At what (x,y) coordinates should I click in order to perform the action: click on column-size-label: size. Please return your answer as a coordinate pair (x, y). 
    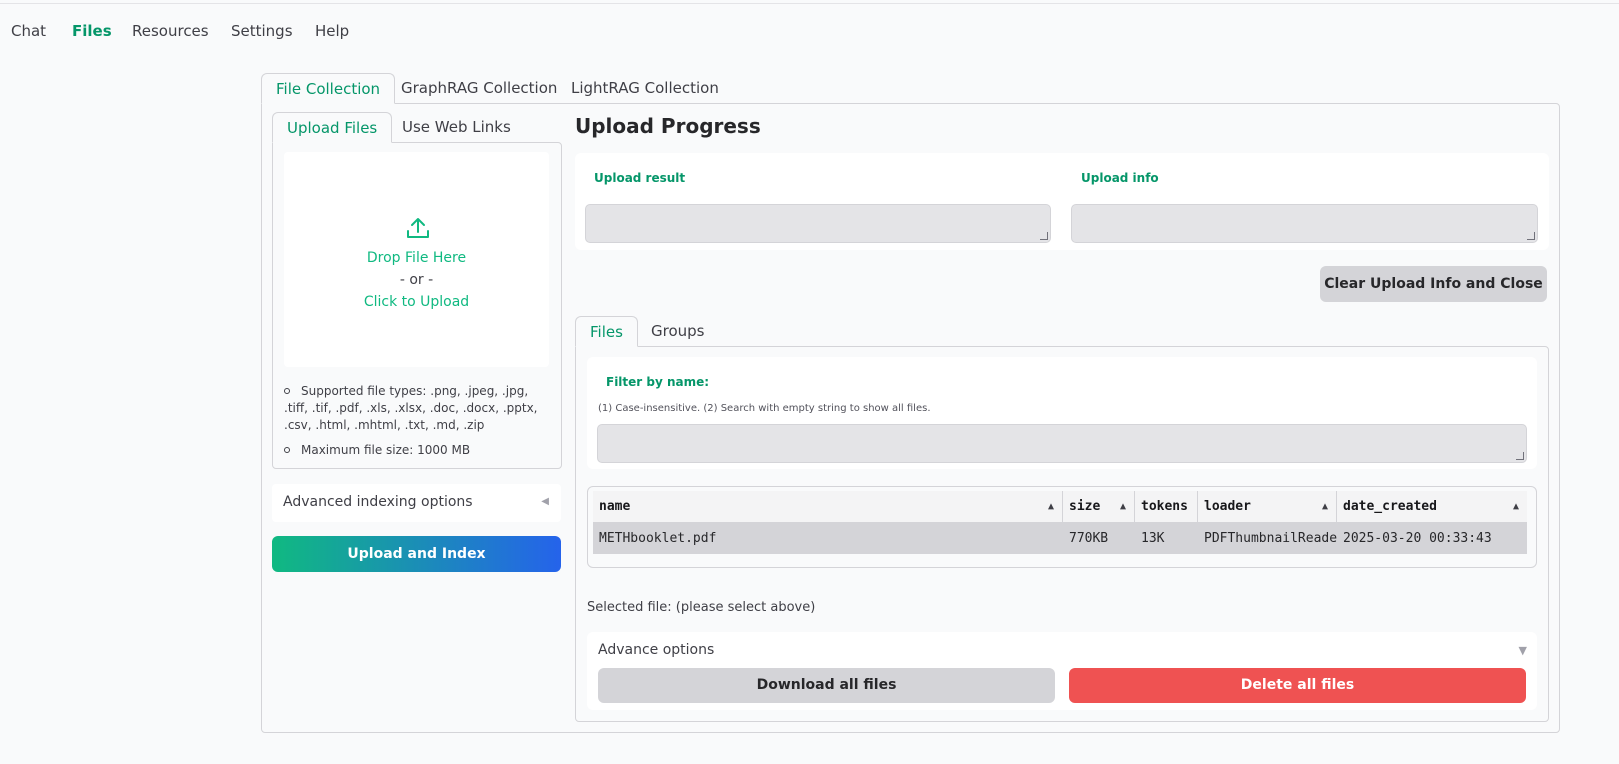
    Looking at the image, I should click on (1085, 506).